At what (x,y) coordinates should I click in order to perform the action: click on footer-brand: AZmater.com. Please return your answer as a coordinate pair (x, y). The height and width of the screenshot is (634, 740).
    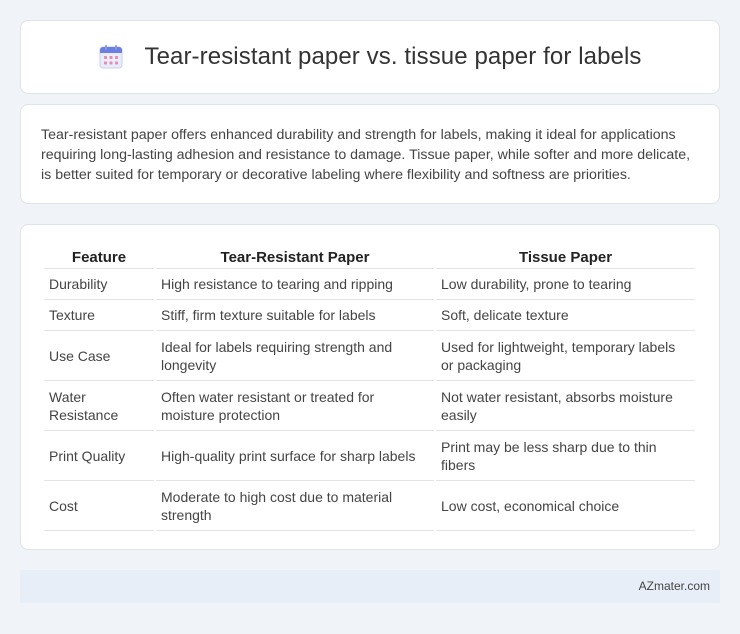
    Looking at the image, I should click on (674, 586).